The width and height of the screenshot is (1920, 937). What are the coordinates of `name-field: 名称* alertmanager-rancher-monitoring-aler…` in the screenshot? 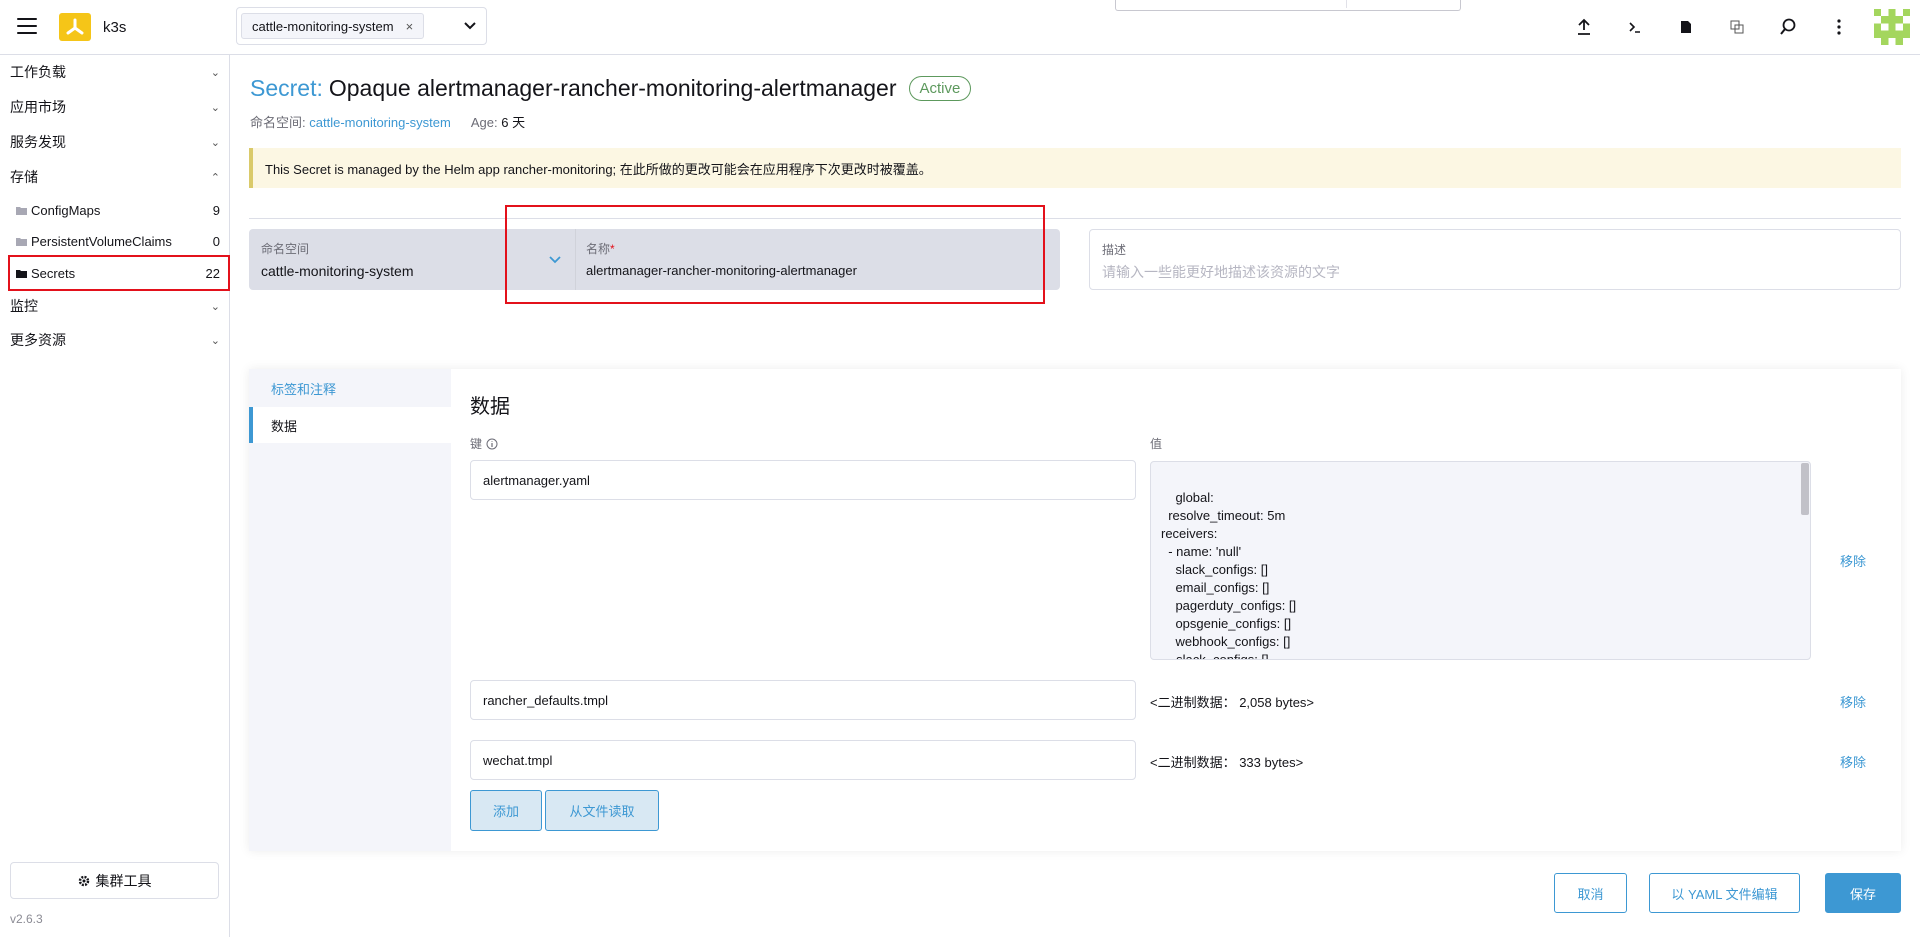 It's located at (817, 259).